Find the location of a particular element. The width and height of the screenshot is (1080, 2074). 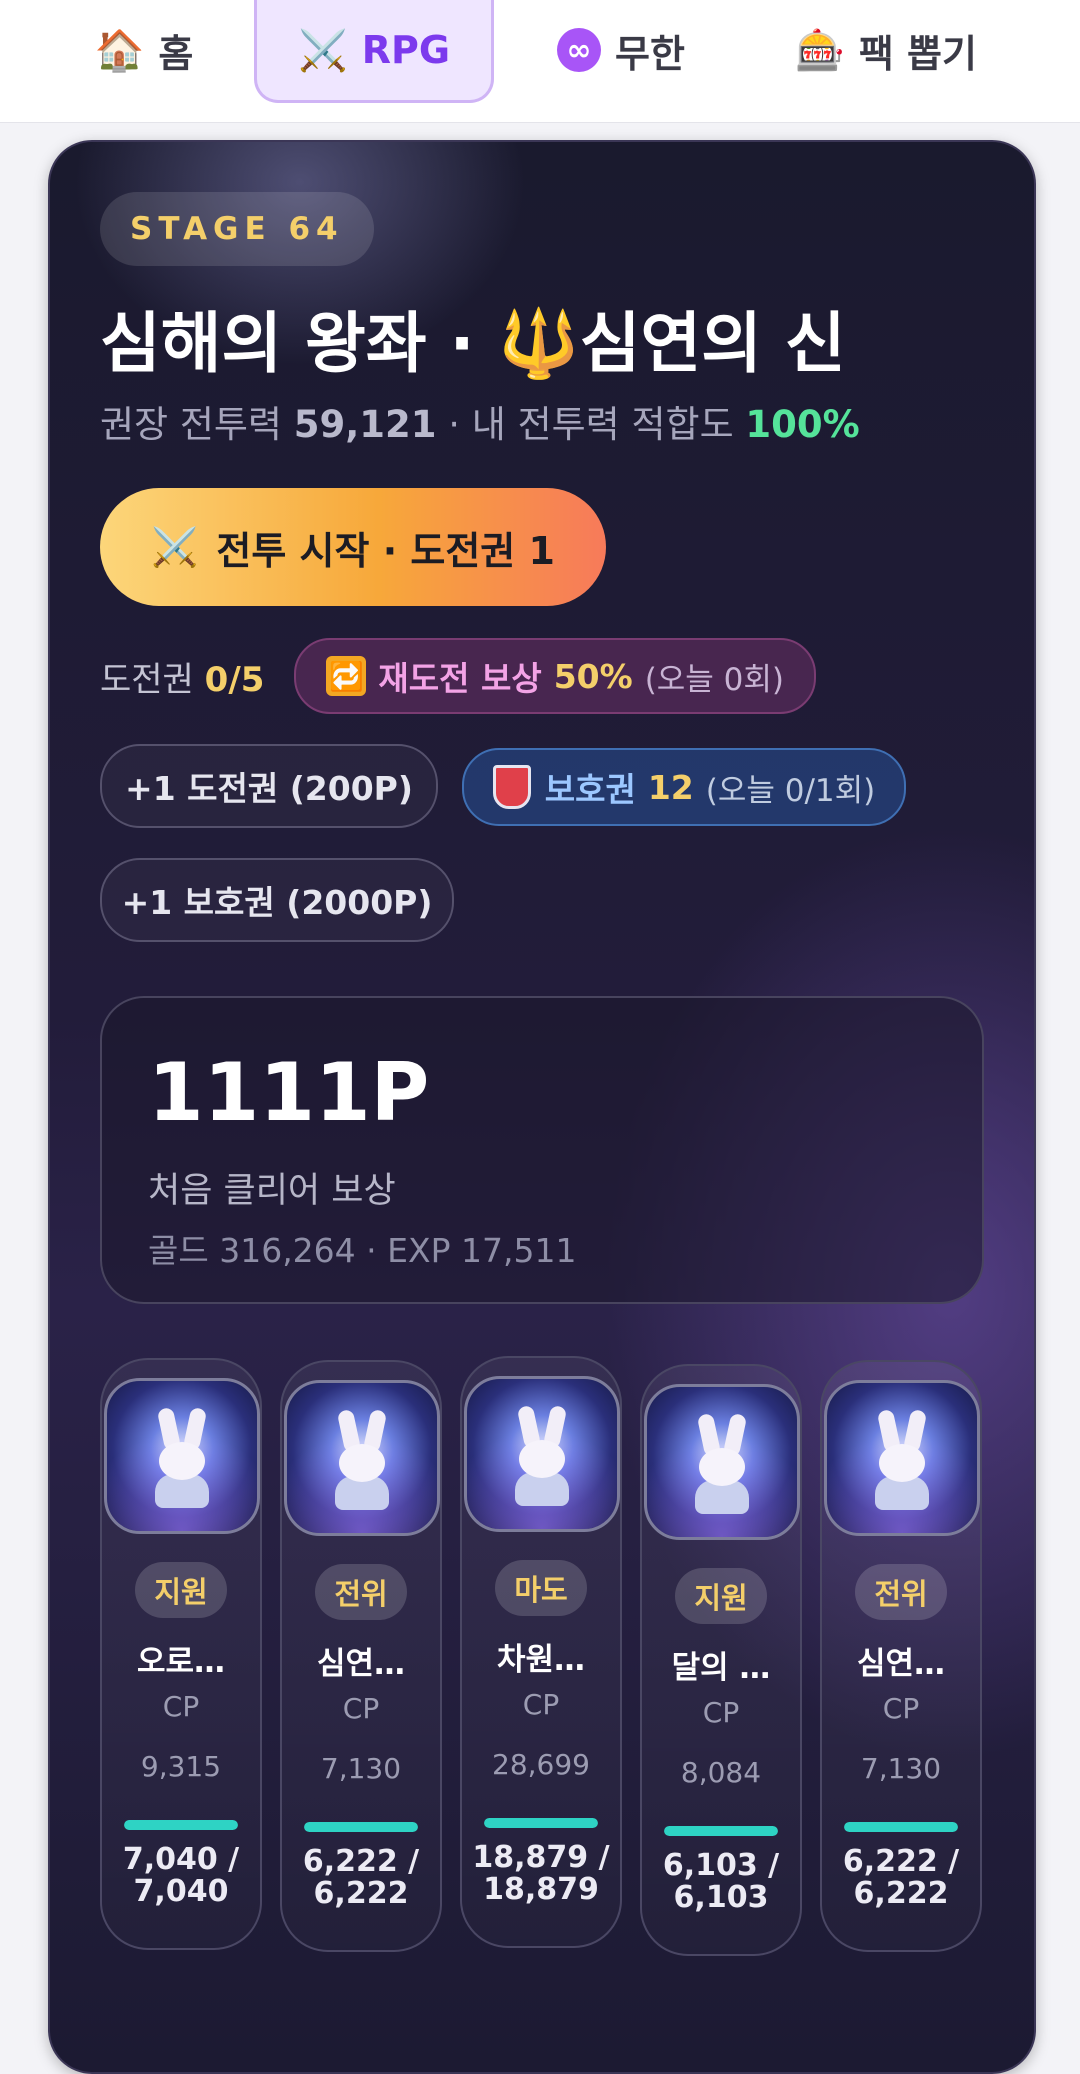

reward-description: 처음 클리어 보상 is located at coordinates (272, 1191).